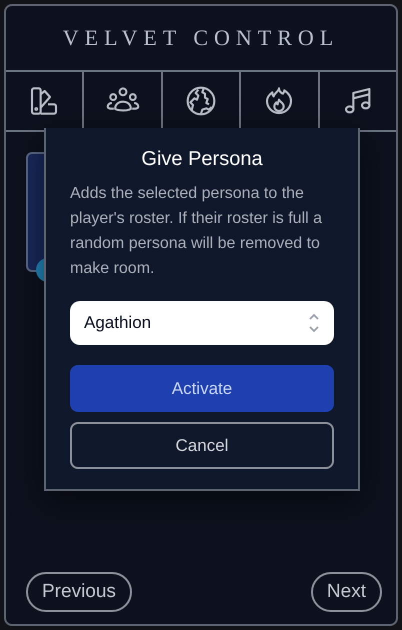  I want to click on next-button: Next, so click(346, 592).